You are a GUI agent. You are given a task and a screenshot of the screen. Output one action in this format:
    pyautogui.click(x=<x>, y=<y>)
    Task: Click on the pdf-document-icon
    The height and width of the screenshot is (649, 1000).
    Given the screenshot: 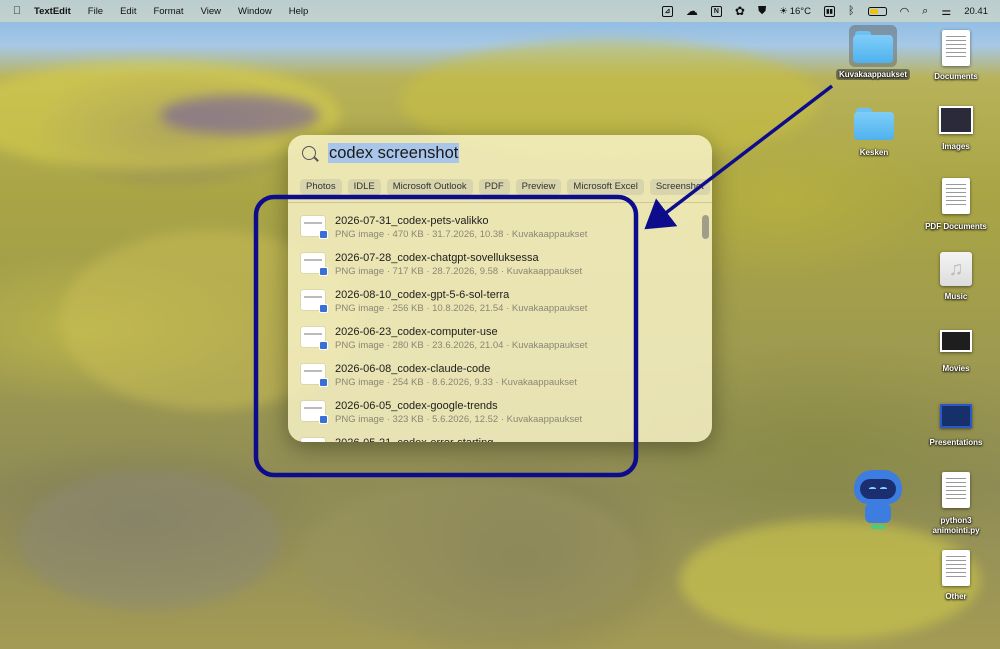 What is the action you would take?
    pyautogui.click(x=956, y=196)
    